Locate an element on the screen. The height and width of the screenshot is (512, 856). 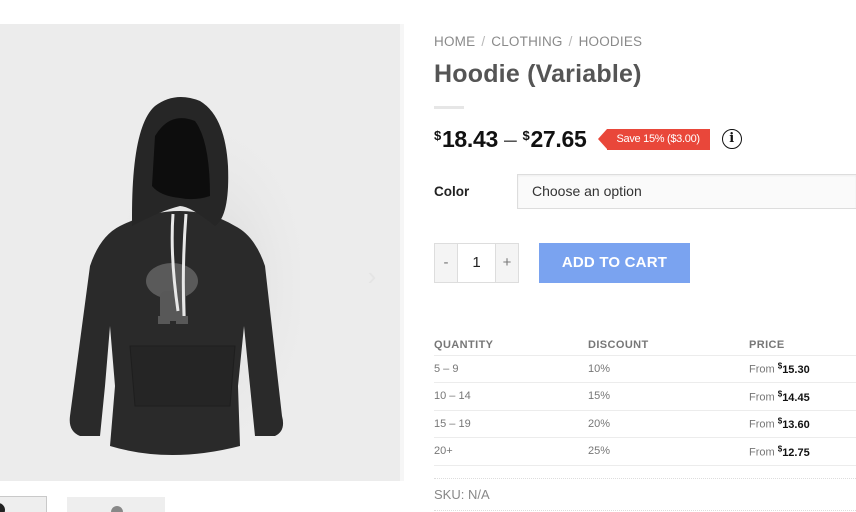
price-cell: From $13.60 is located at coordinates (802, 424).